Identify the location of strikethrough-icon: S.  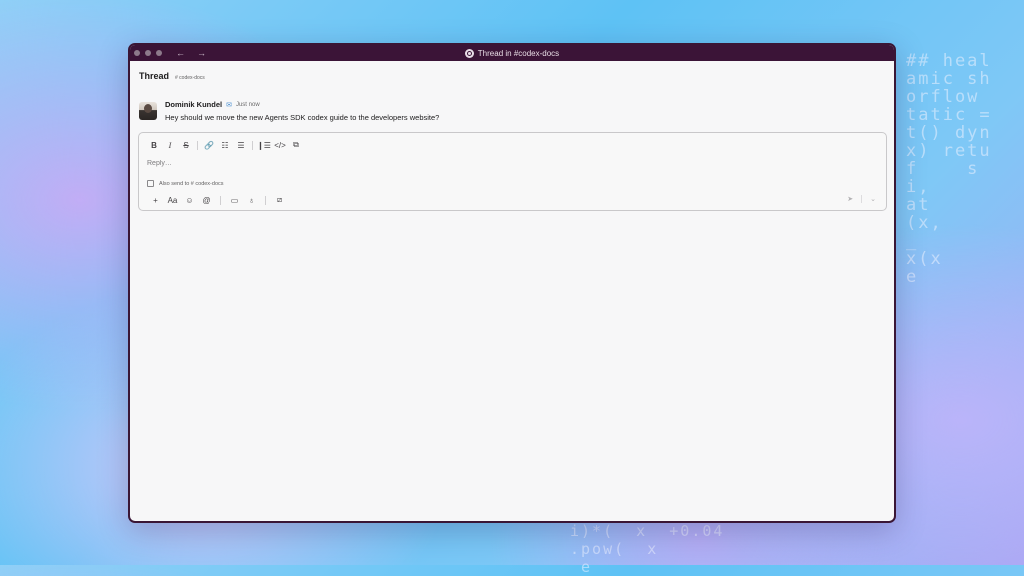
(186, 145).